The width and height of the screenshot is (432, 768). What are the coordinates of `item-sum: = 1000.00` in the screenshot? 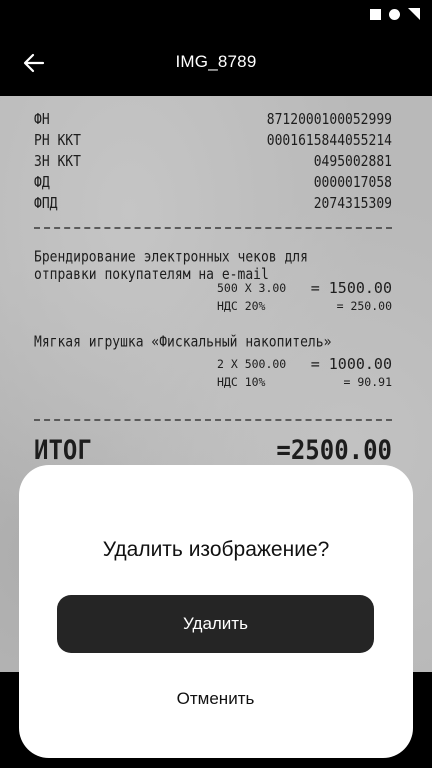 It's located at (351, 364).